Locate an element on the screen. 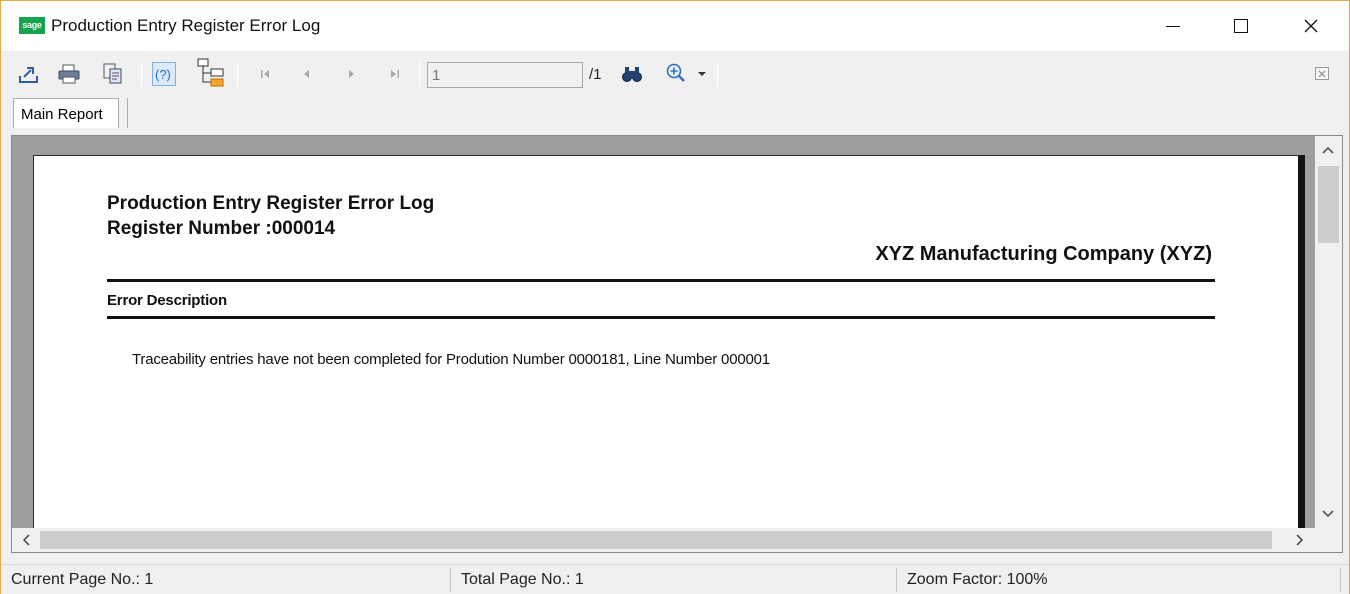 The image size is (1350, 594). horizontal-scroll-thumb is located at coordinates (656, 540).